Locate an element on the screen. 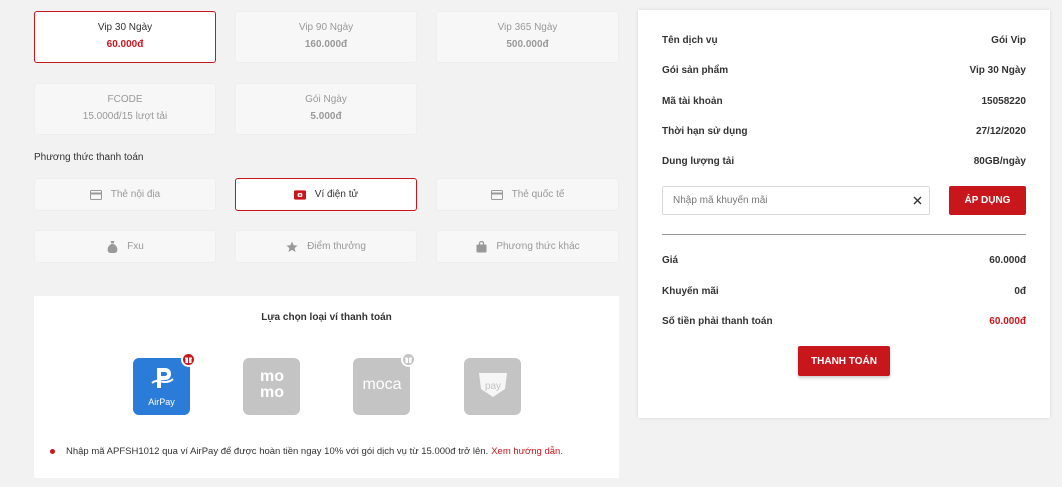 The image size is (1062, 487). promo-code-field is located at coordinates (796, 200).